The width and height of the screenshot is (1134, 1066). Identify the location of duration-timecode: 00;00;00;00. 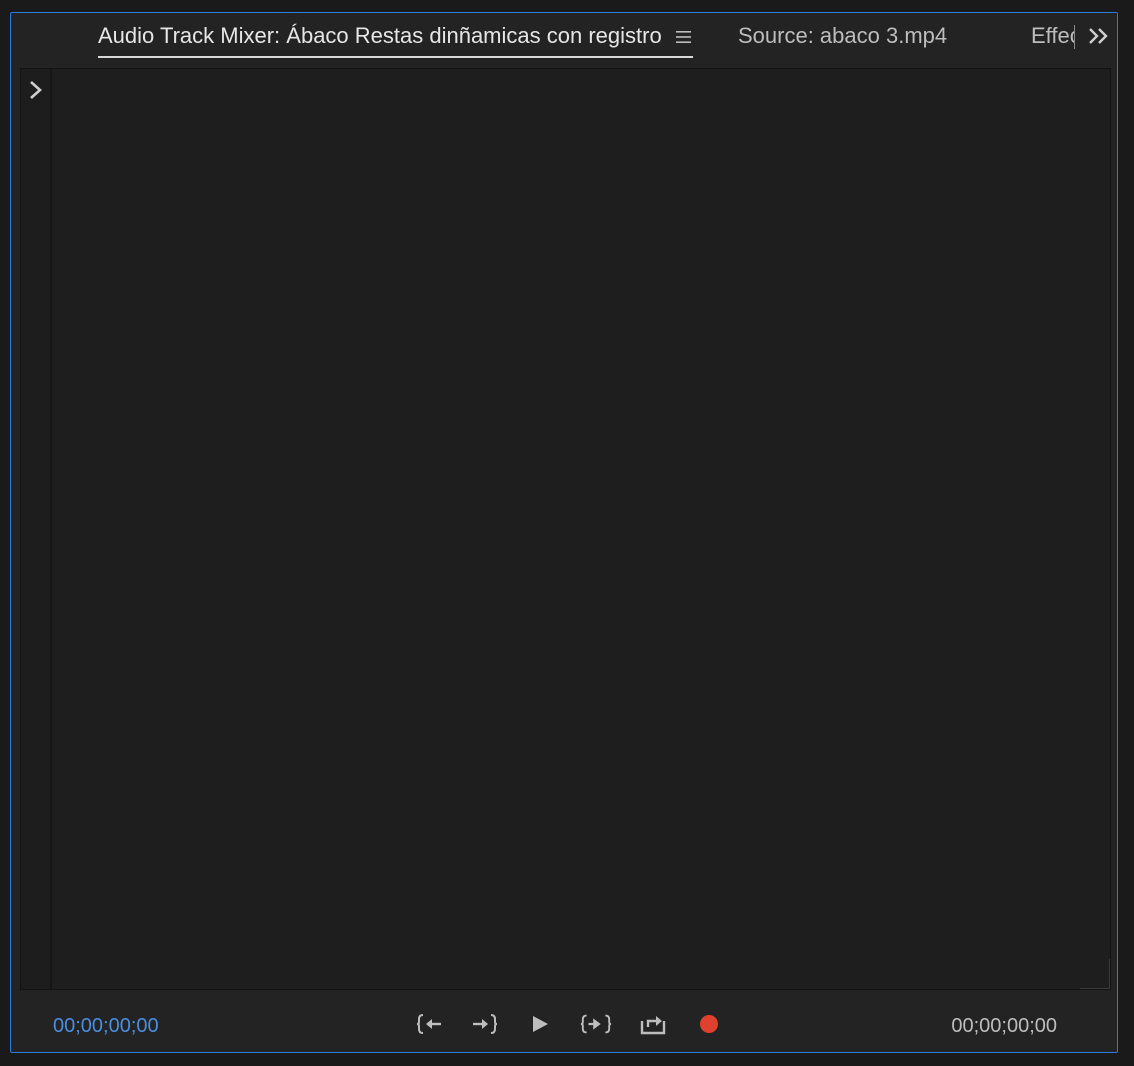
(1004, 1026).